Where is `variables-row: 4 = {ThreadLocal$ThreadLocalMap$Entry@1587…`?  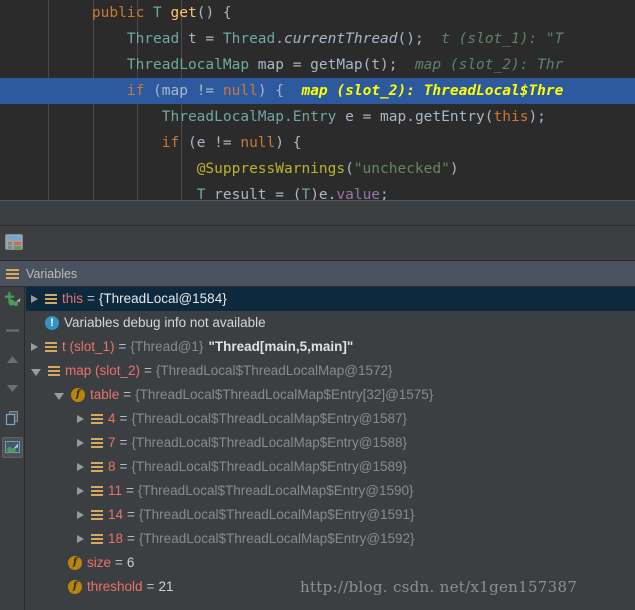
variables-row: 4 = {ThreadLocal$ThreadLocalMap$Entry@1587… is located at coordinates (330, 419).